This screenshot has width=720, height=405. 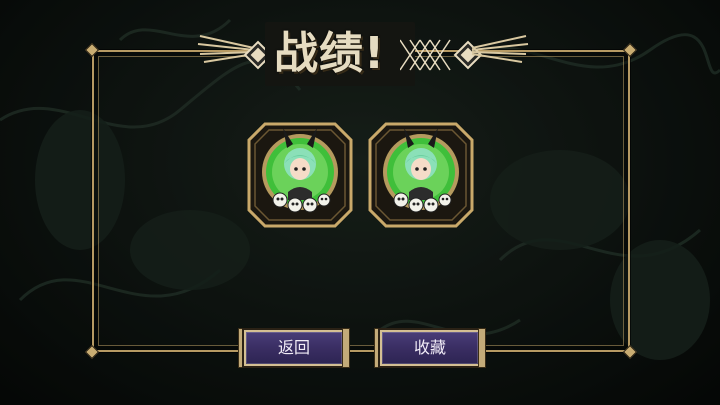 What do you see at coordinates (482, 348) in the screenshot?
I see `collect-button-right-cap` at bounding box center [482, 348].